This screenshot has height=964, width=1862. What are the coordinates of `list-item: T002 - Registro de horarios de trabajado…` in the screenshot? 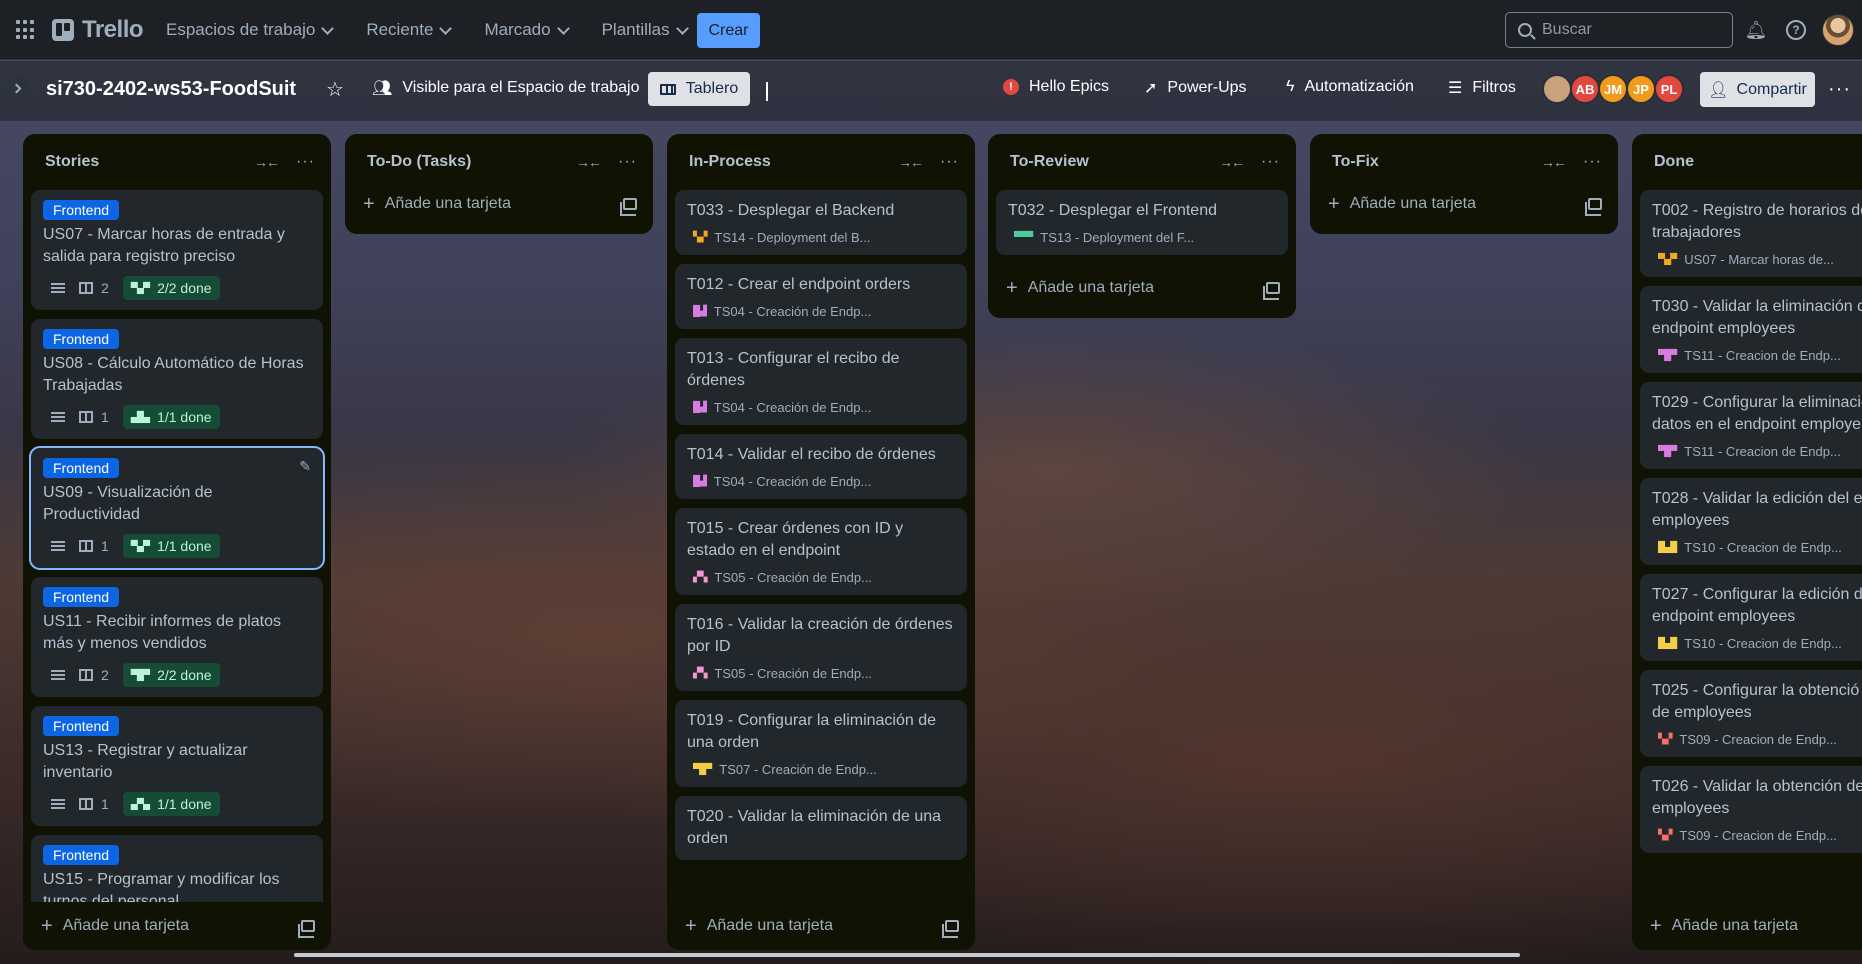 It's located at (1751, 233).